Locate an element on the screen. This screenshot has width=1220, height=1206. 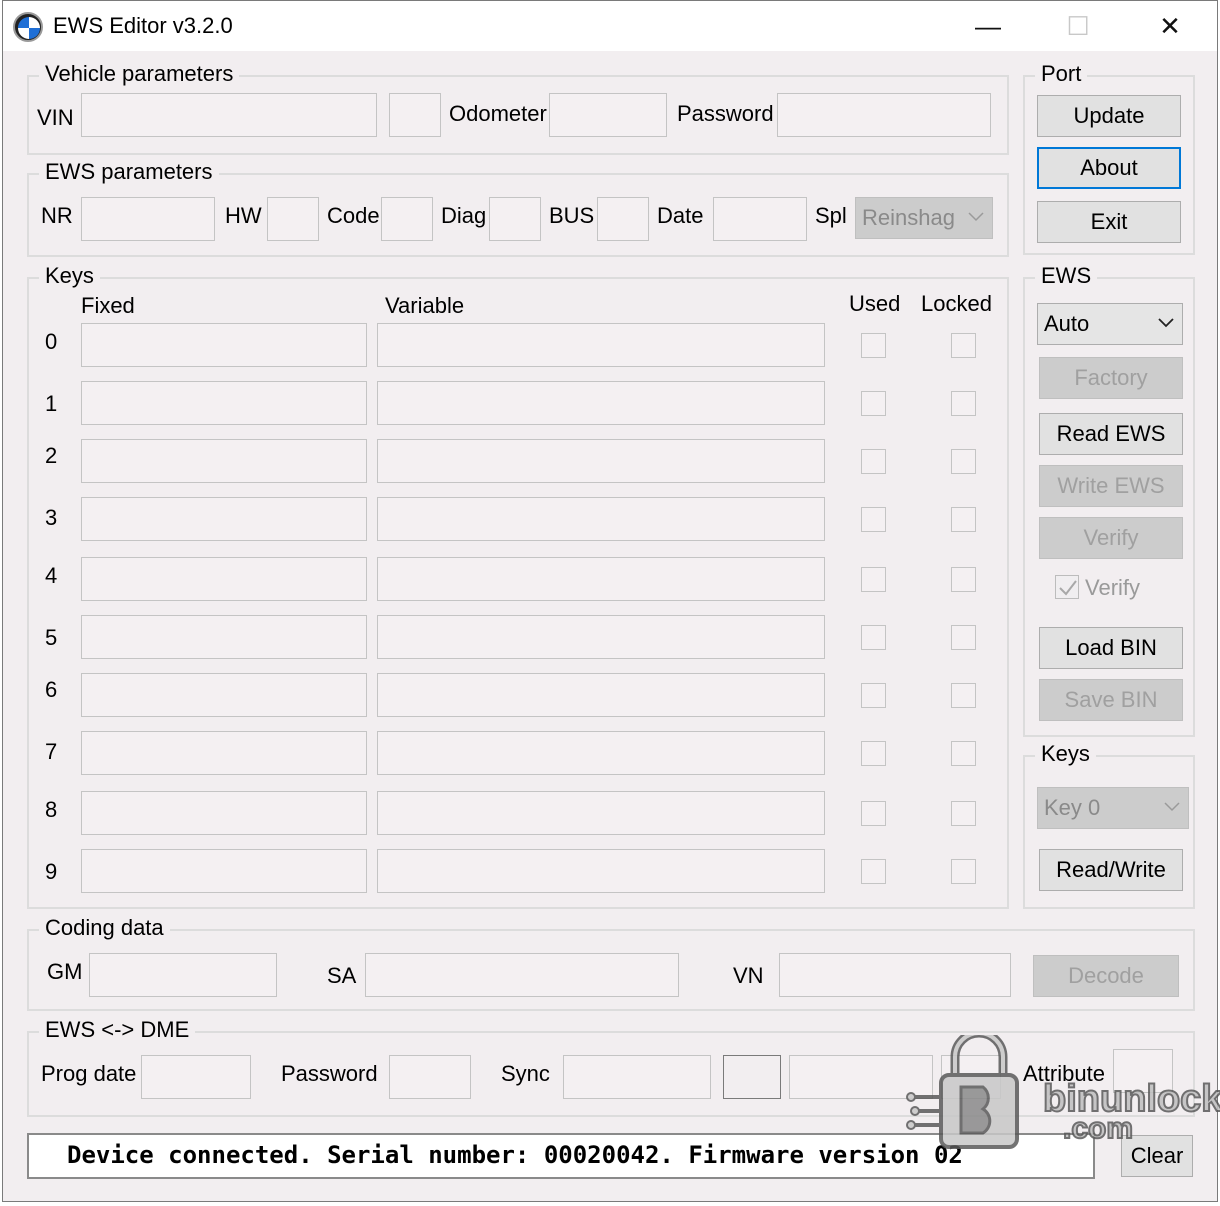
bus-field is located at coordinates (623, 219).